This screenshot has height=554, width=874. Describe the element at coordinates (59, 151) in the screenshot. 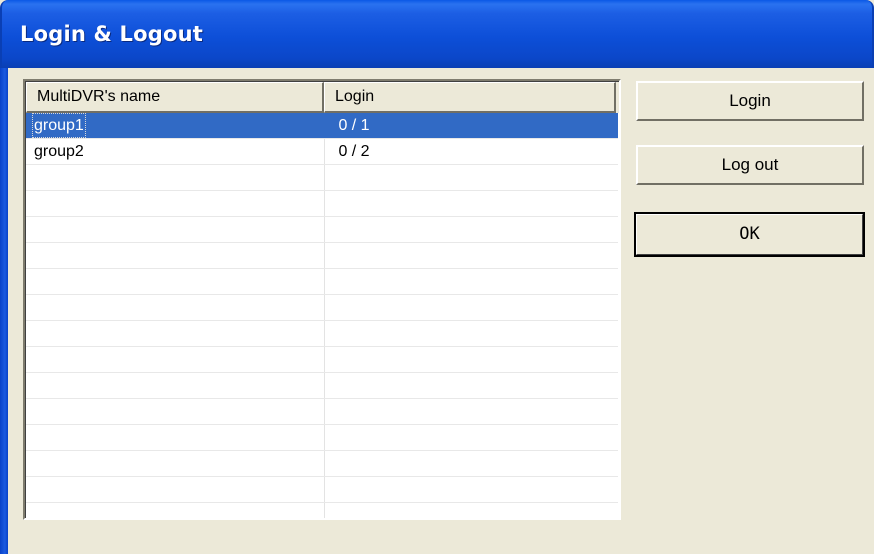

I see `row-name: group2` at that location.